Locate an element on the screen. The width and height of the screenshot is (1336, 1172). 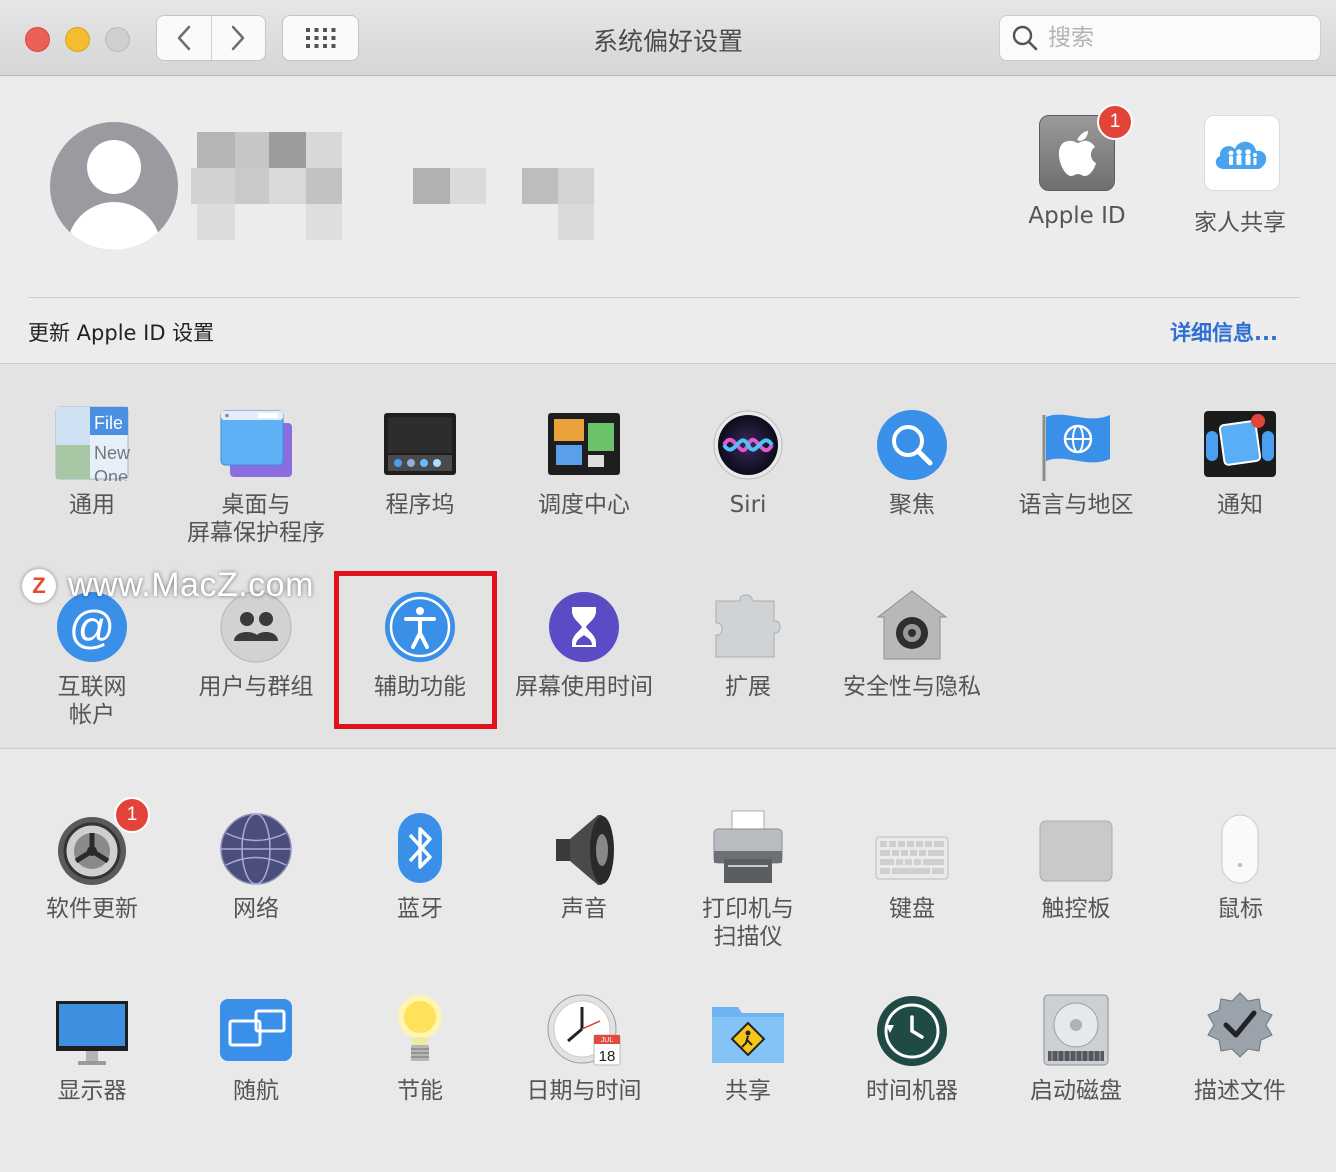
forward-button is located at coordinates (238, 38).